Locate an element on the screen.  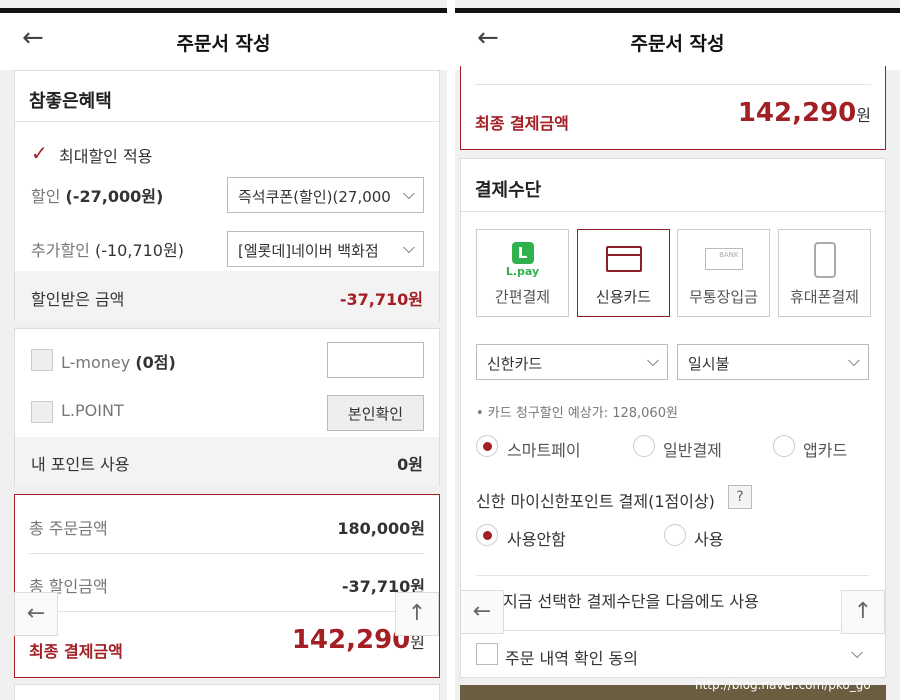
extra-discount-select: [엘롯데]네이버 백화점 ⌵ is located at coordinates (325, 249).